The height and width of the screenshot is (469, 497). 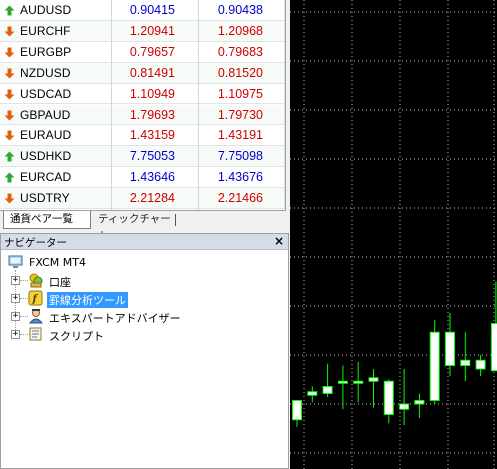 I want to click on tree-item-label: エキスパートアドバイザー, so click(x=115, y=318).